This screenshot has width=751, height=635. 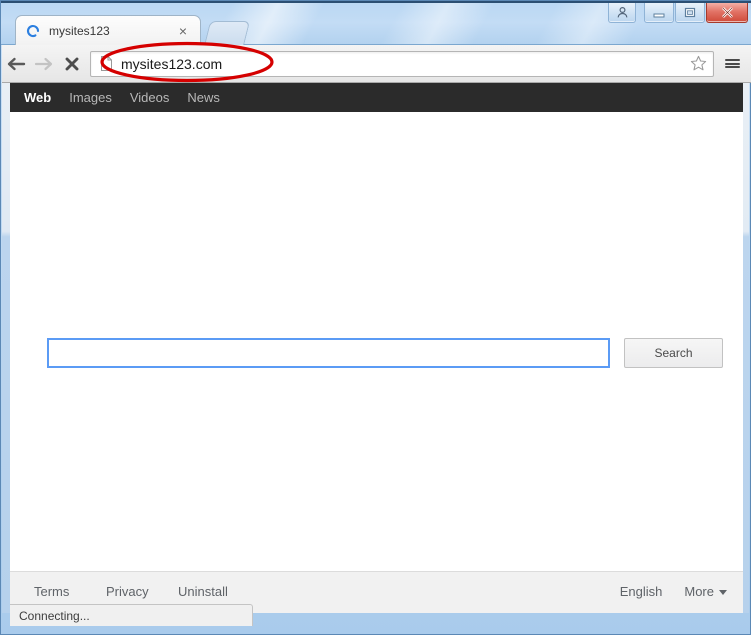 I want to click on page-document-icon, so click(x=106, y=63).